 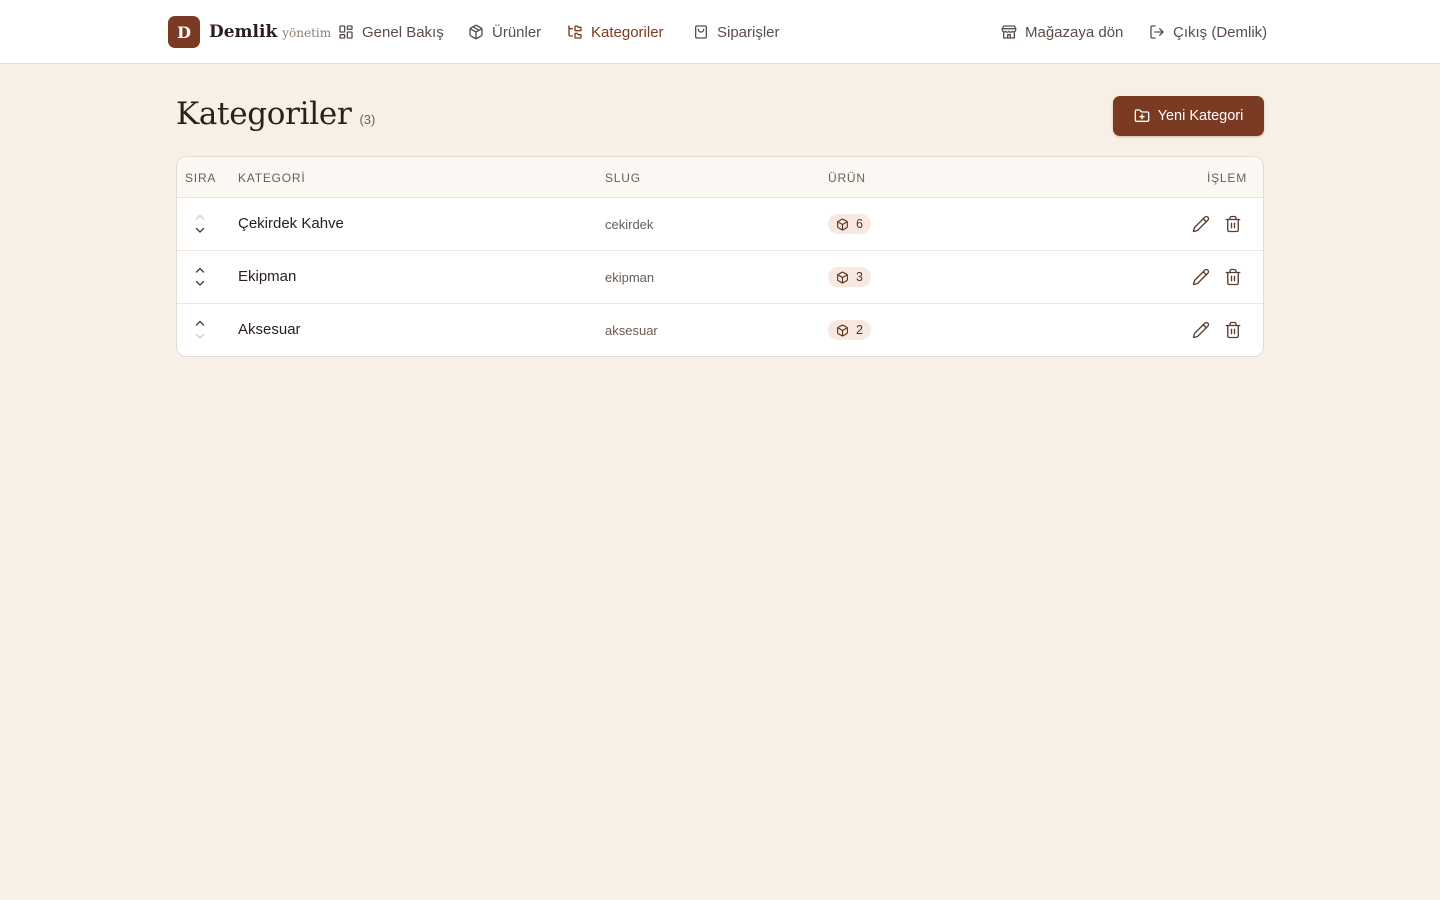 What do you see at coordinates (264, 114) in the screenshot?
I see `page-title: Kategoriler` at bounding box center [264, 114].